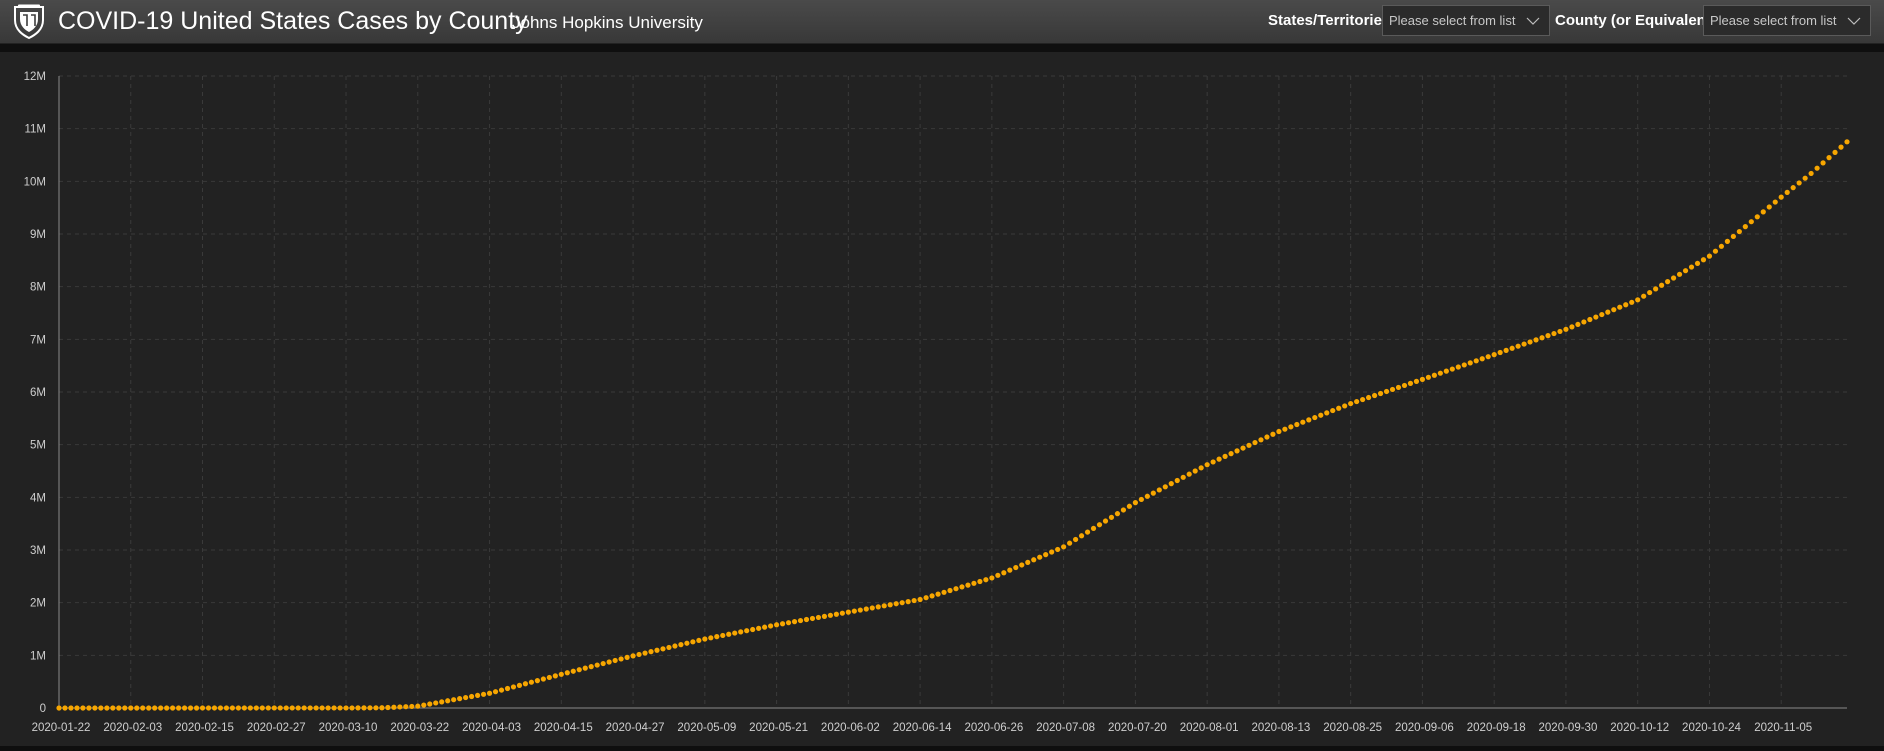 The width and height of the screenshot is (1884, 751). Describe the element at coordinates (706, 728) in the screenshot. I see `x-tick-label: 2020-05-09` at that location.